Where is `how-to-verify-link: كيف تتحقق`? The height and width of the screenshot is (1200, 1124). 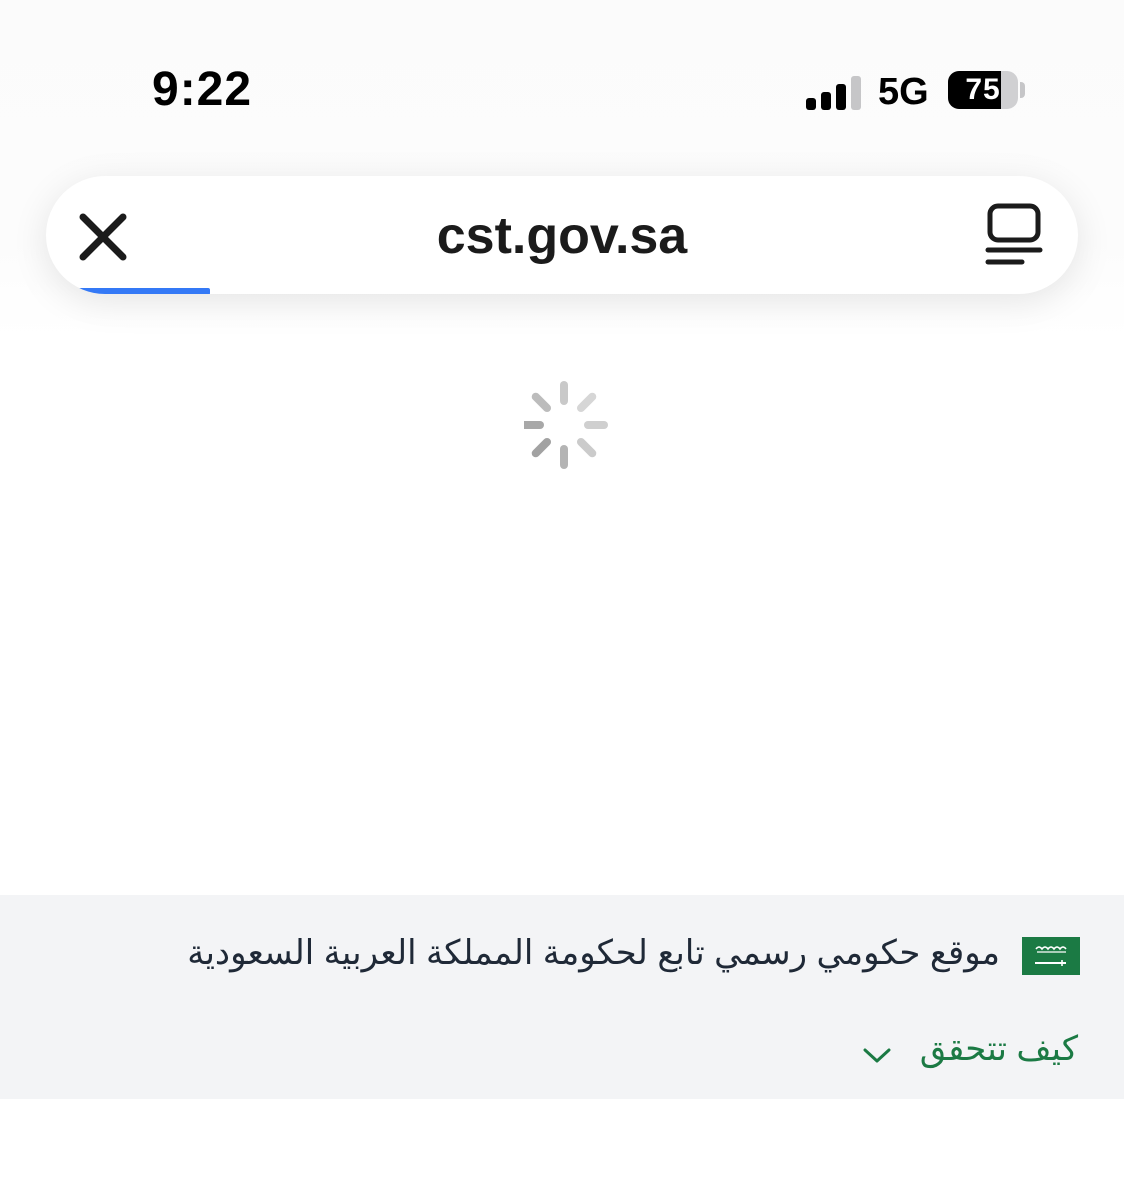
how-to-verify-link: كيف تتحقق is located at coordinates (999, 1049).